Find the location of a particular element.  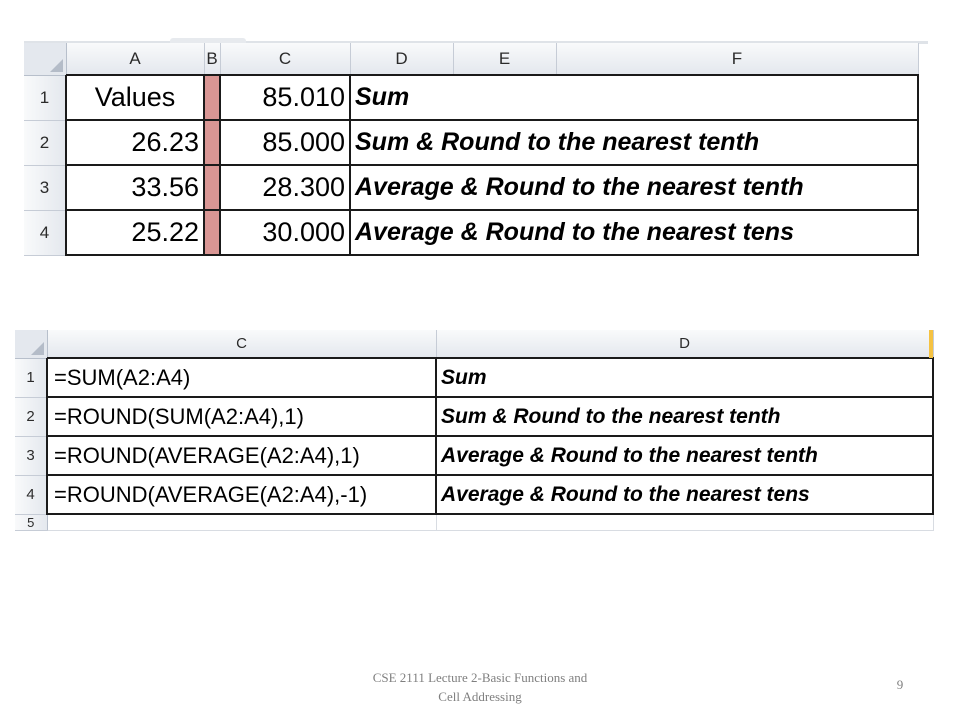

cell-c2: 85.000 is located at coordinates (285, 142).